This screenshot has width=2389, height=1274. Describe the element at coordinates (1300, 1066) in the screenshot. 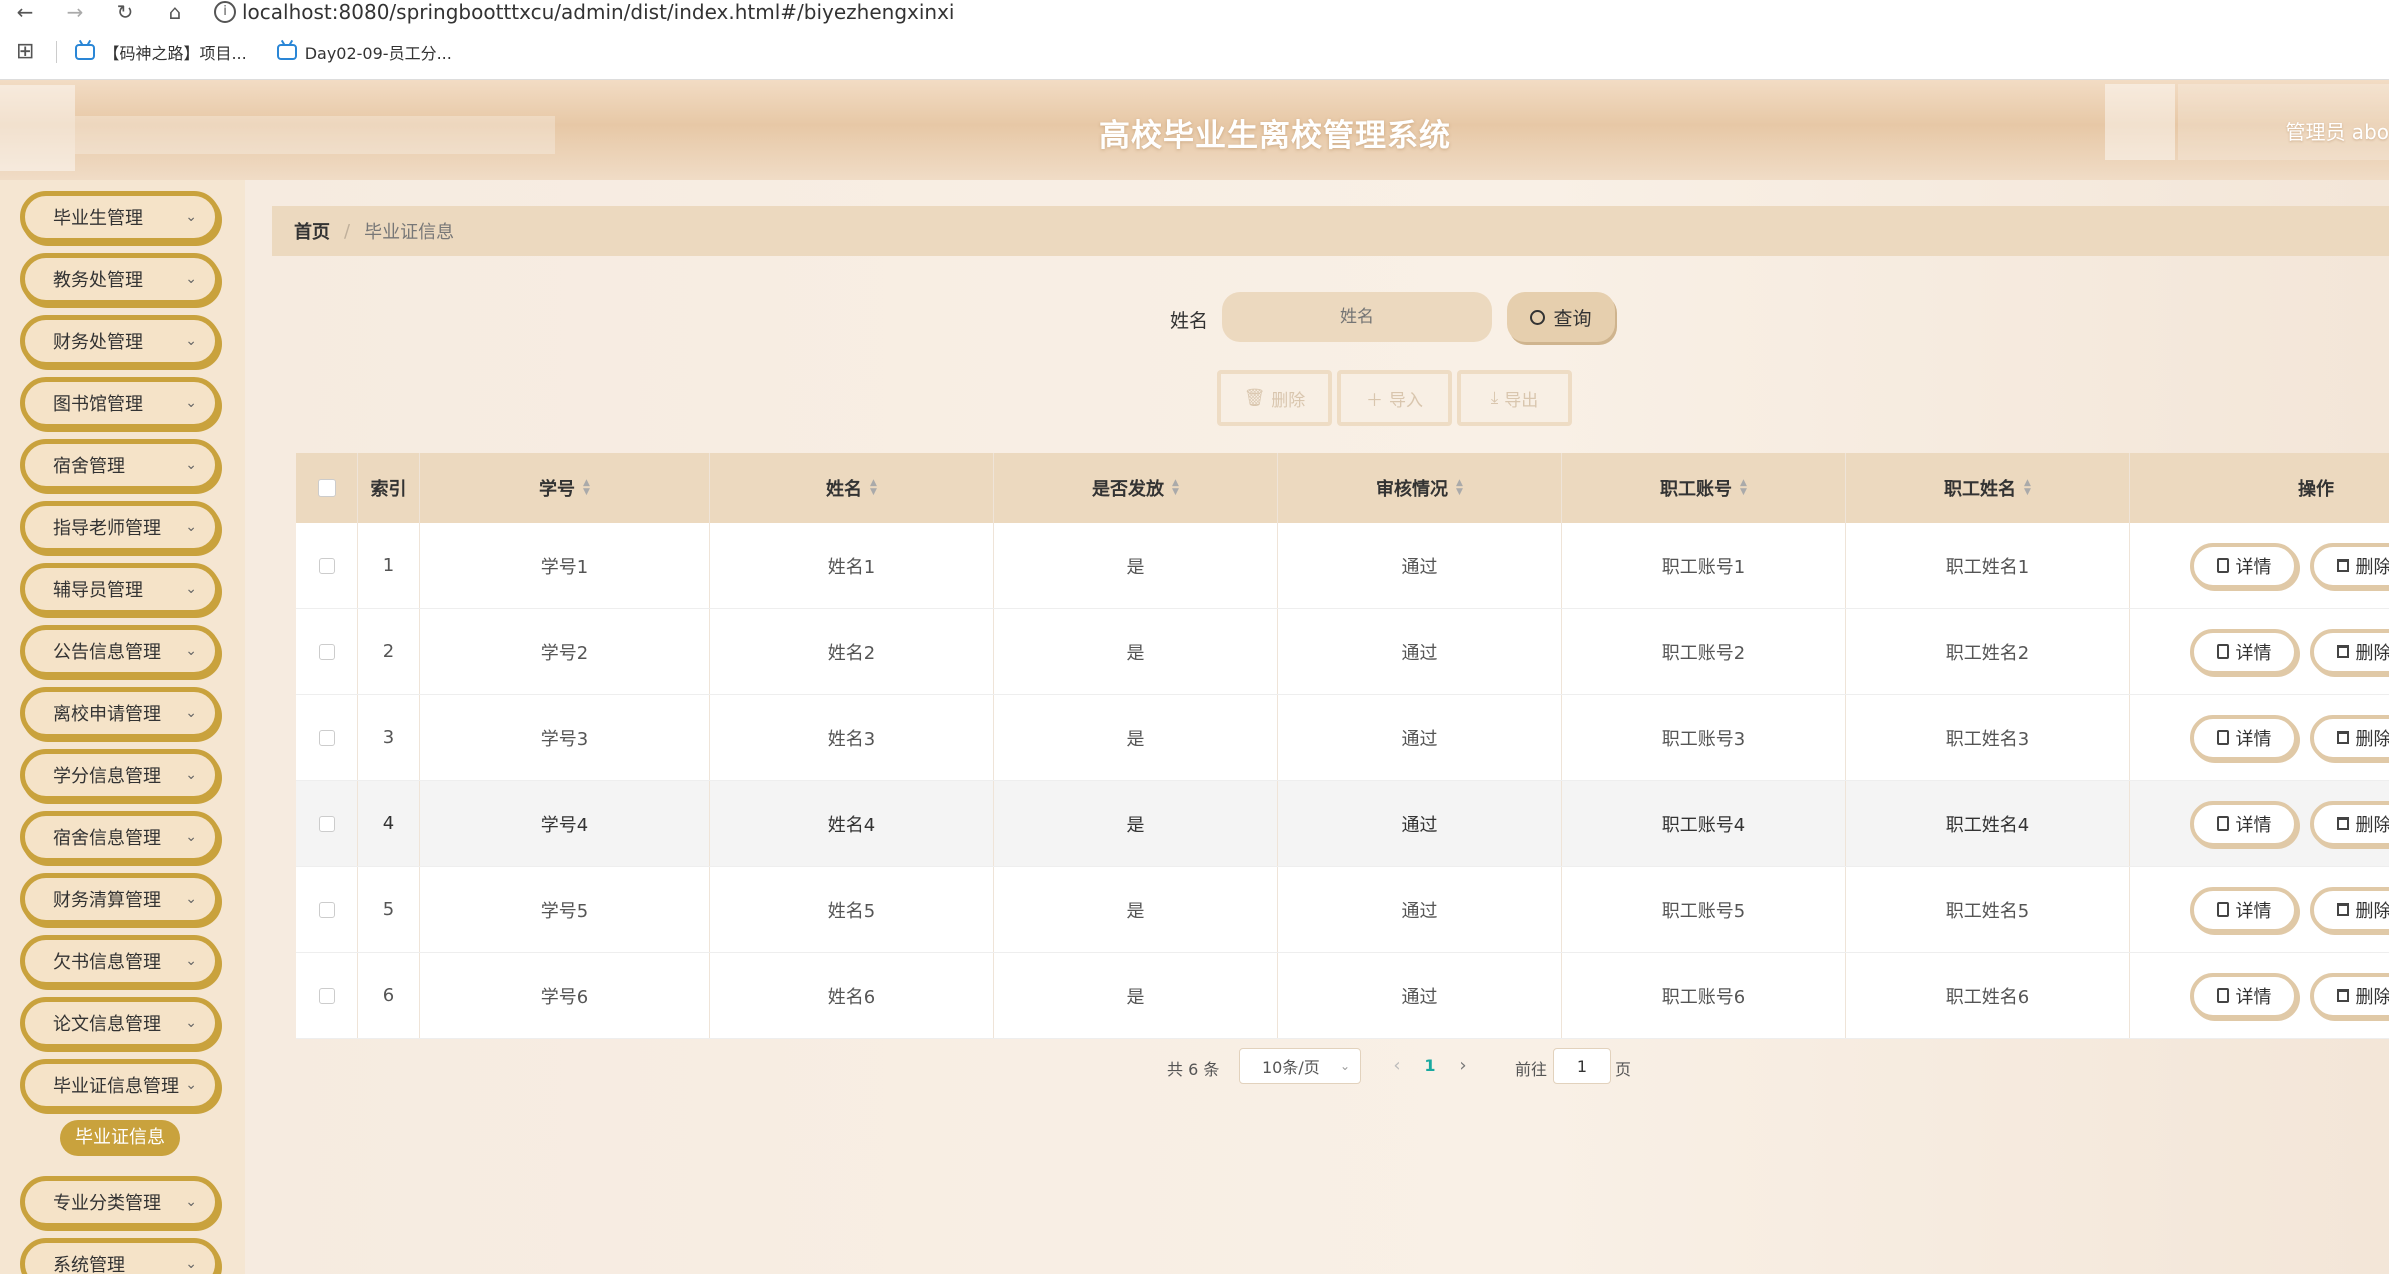

I see `page-size-select: 10条/页 ⌄` at that location.